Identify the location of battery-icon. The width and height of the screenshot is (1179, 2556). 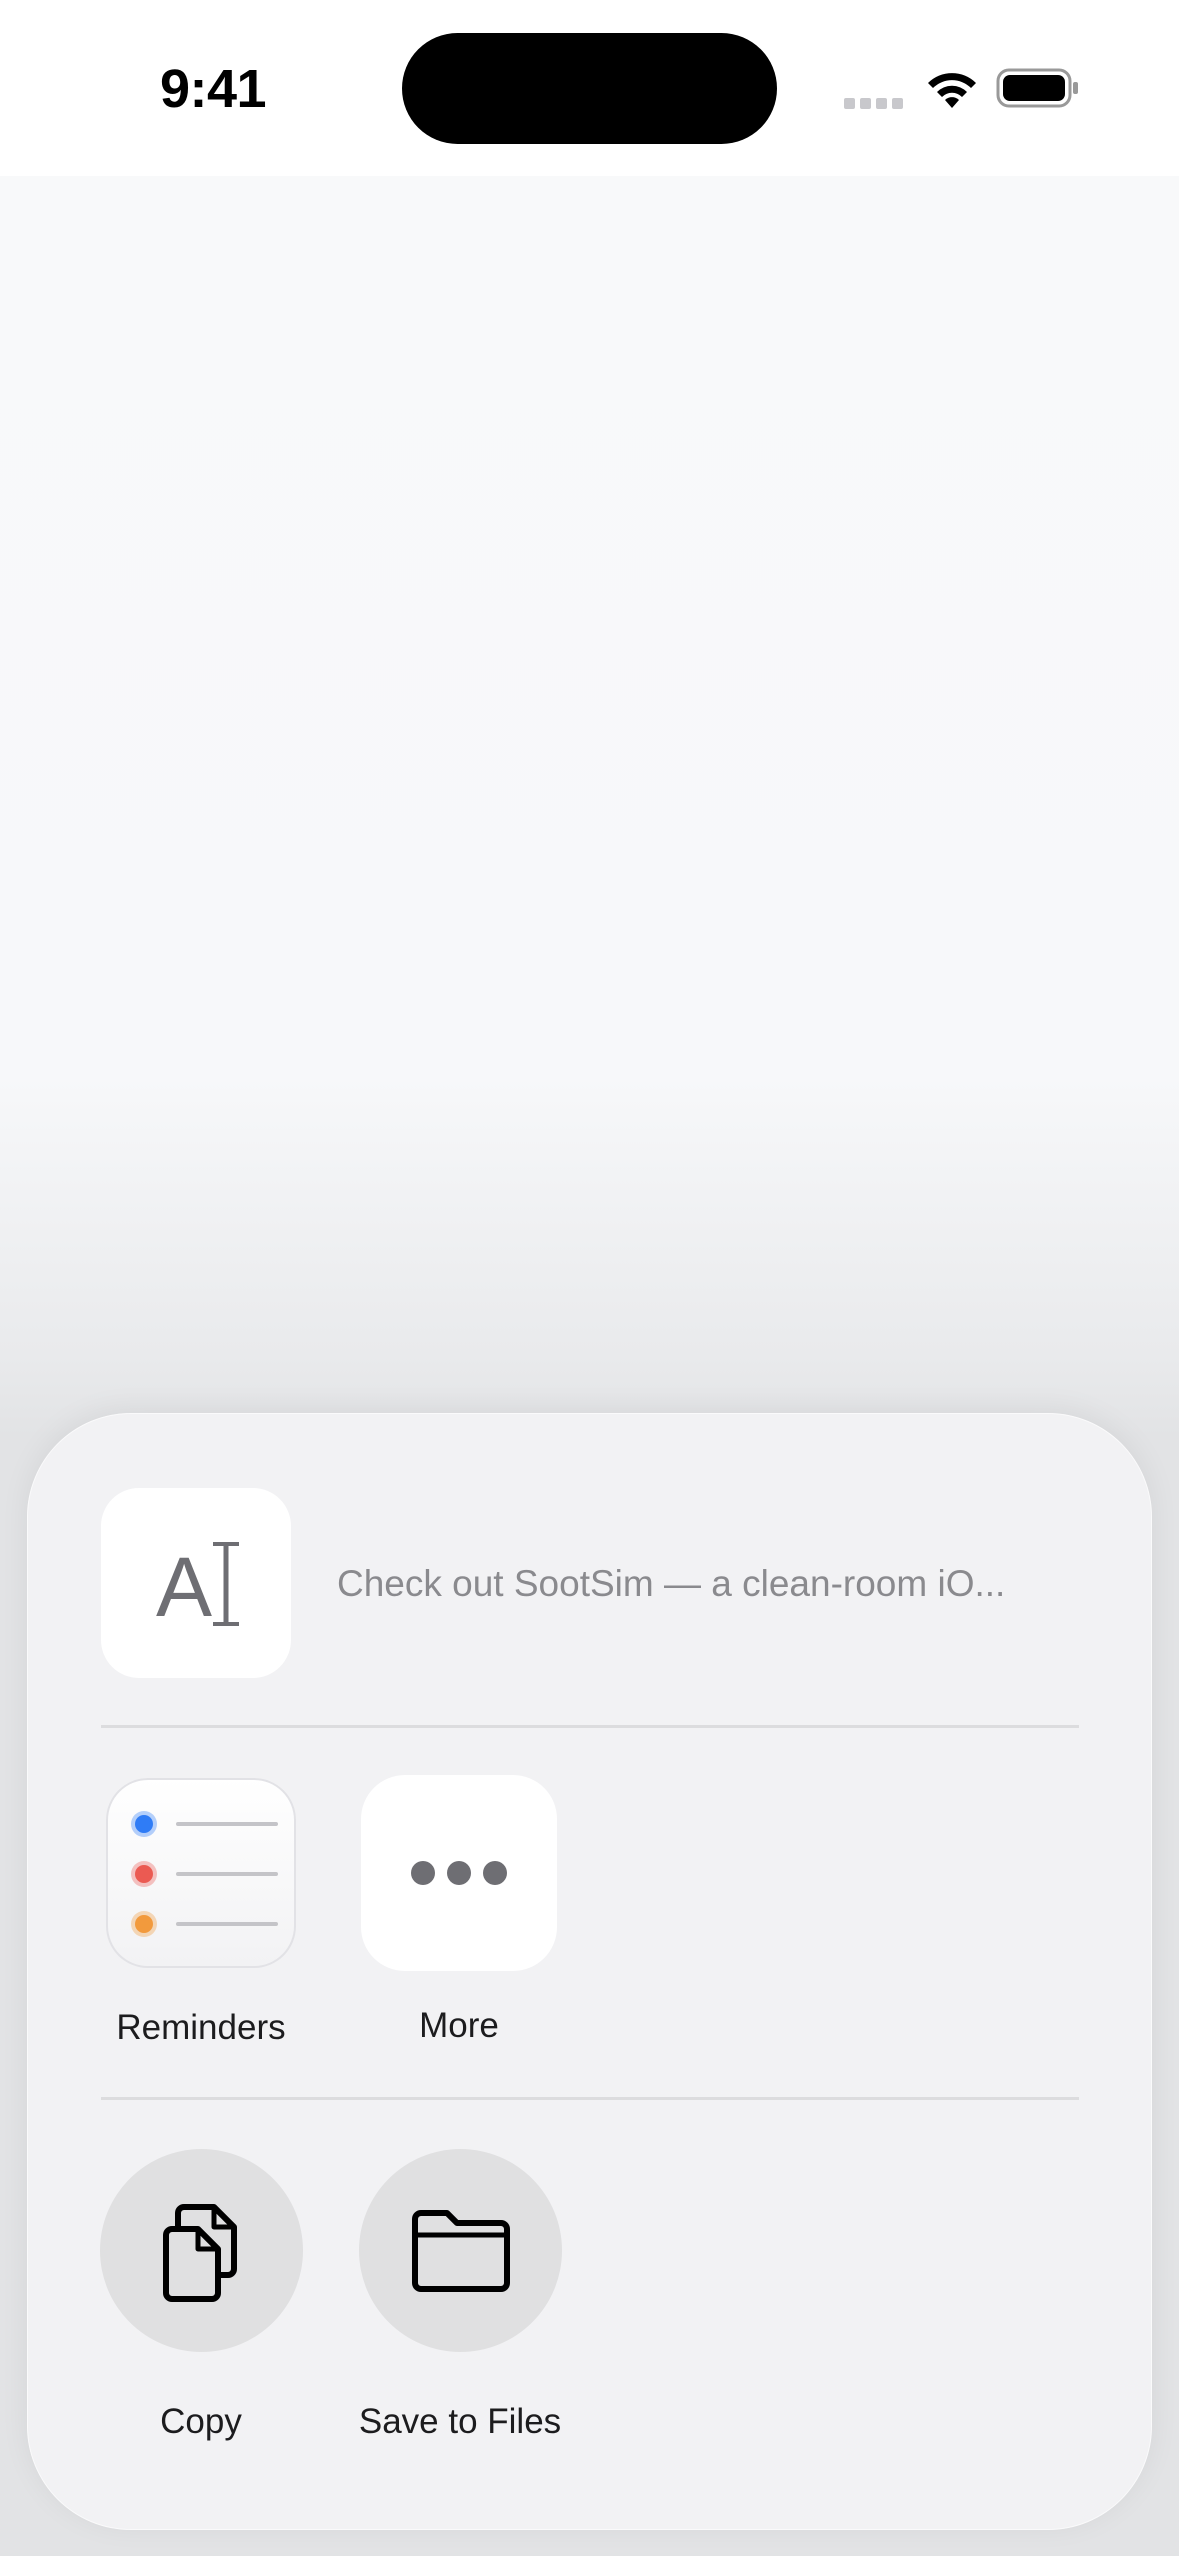
(1037, 88).